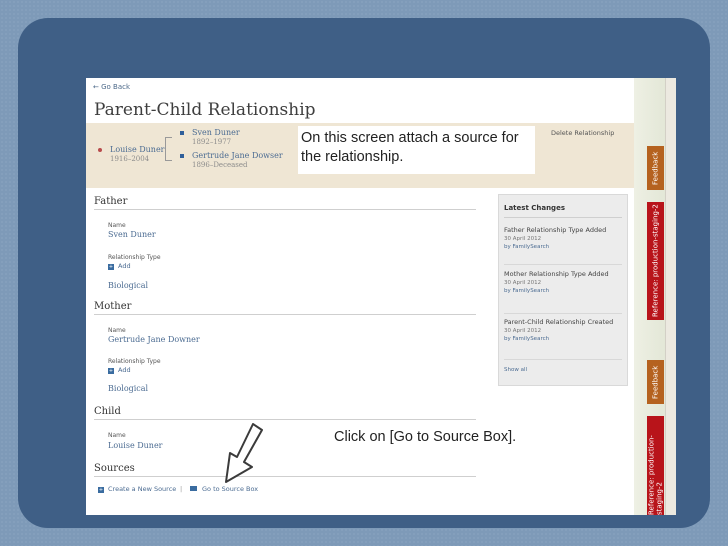  Describe the element at coordinates (117, 435) in the screenshot. I see `child-name-label: Name` at that location.